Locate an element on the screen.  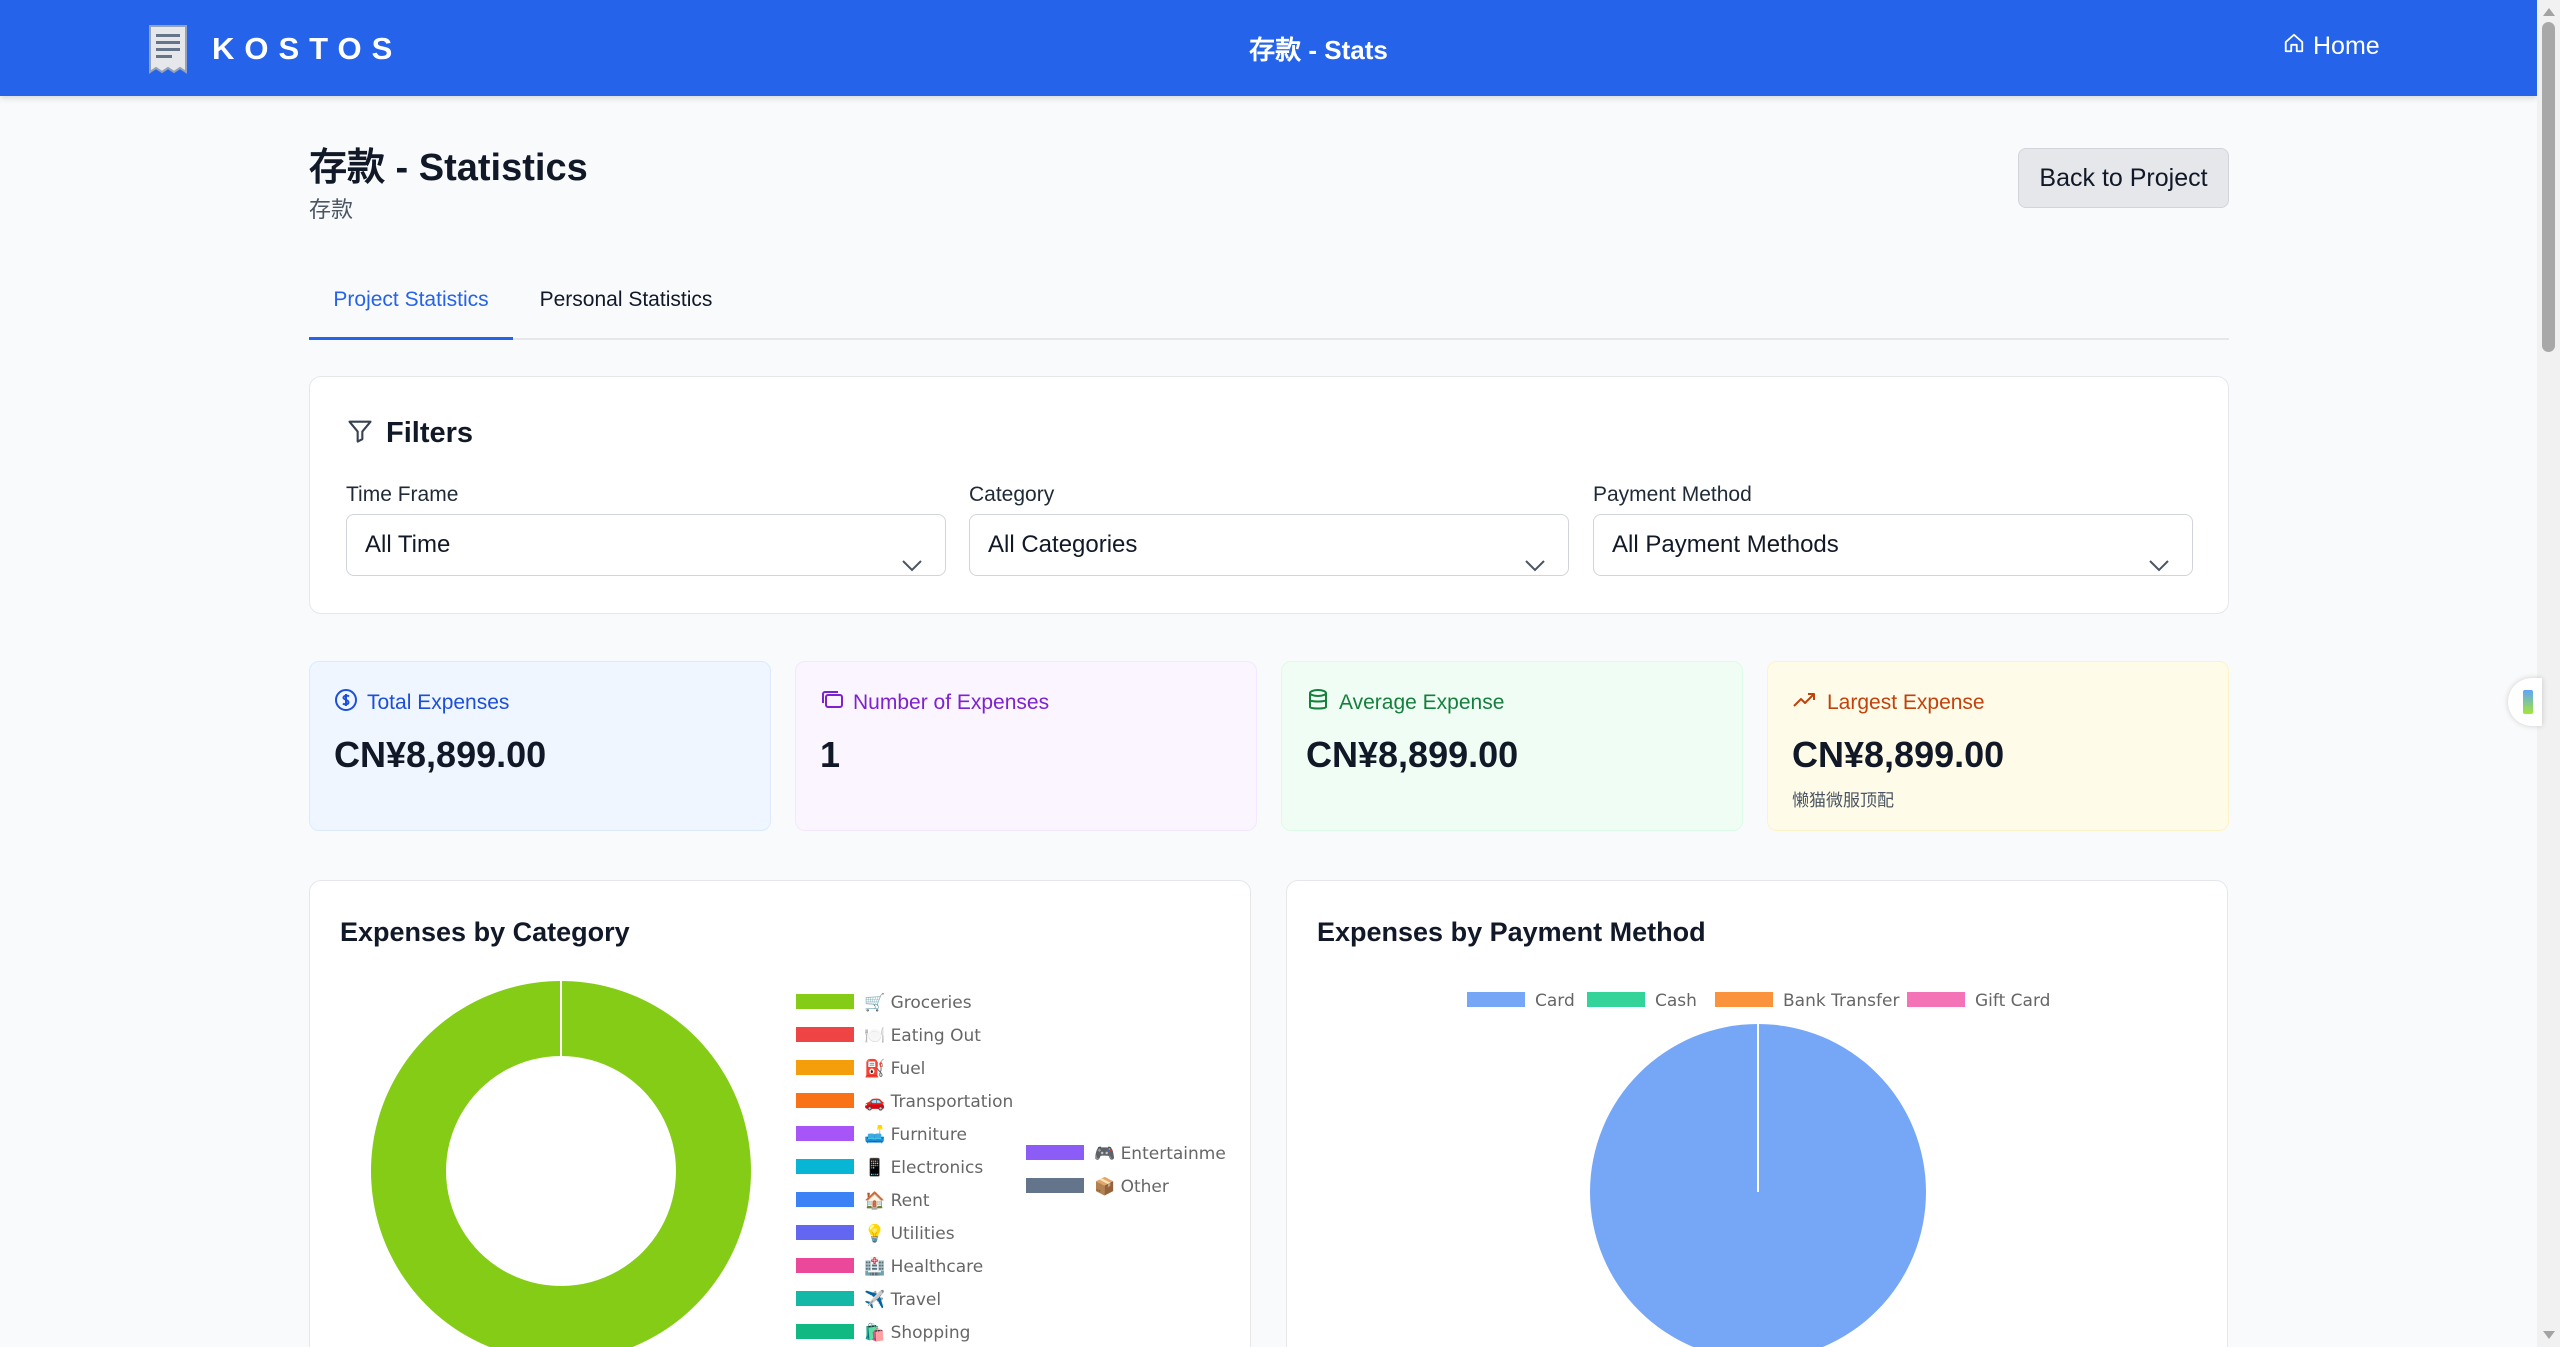
scroll-up-arrow-icon is located at coordinates (2549, 12).